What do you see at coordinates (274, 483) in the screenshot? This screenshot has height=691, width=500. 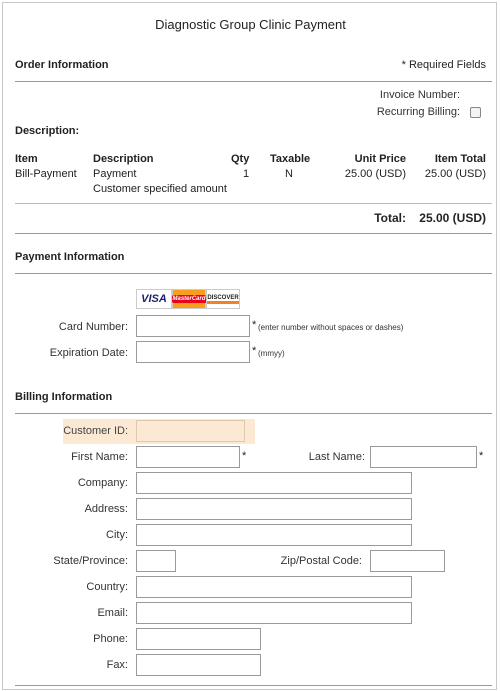 I see `company-input` at bounding box center [274, 483].